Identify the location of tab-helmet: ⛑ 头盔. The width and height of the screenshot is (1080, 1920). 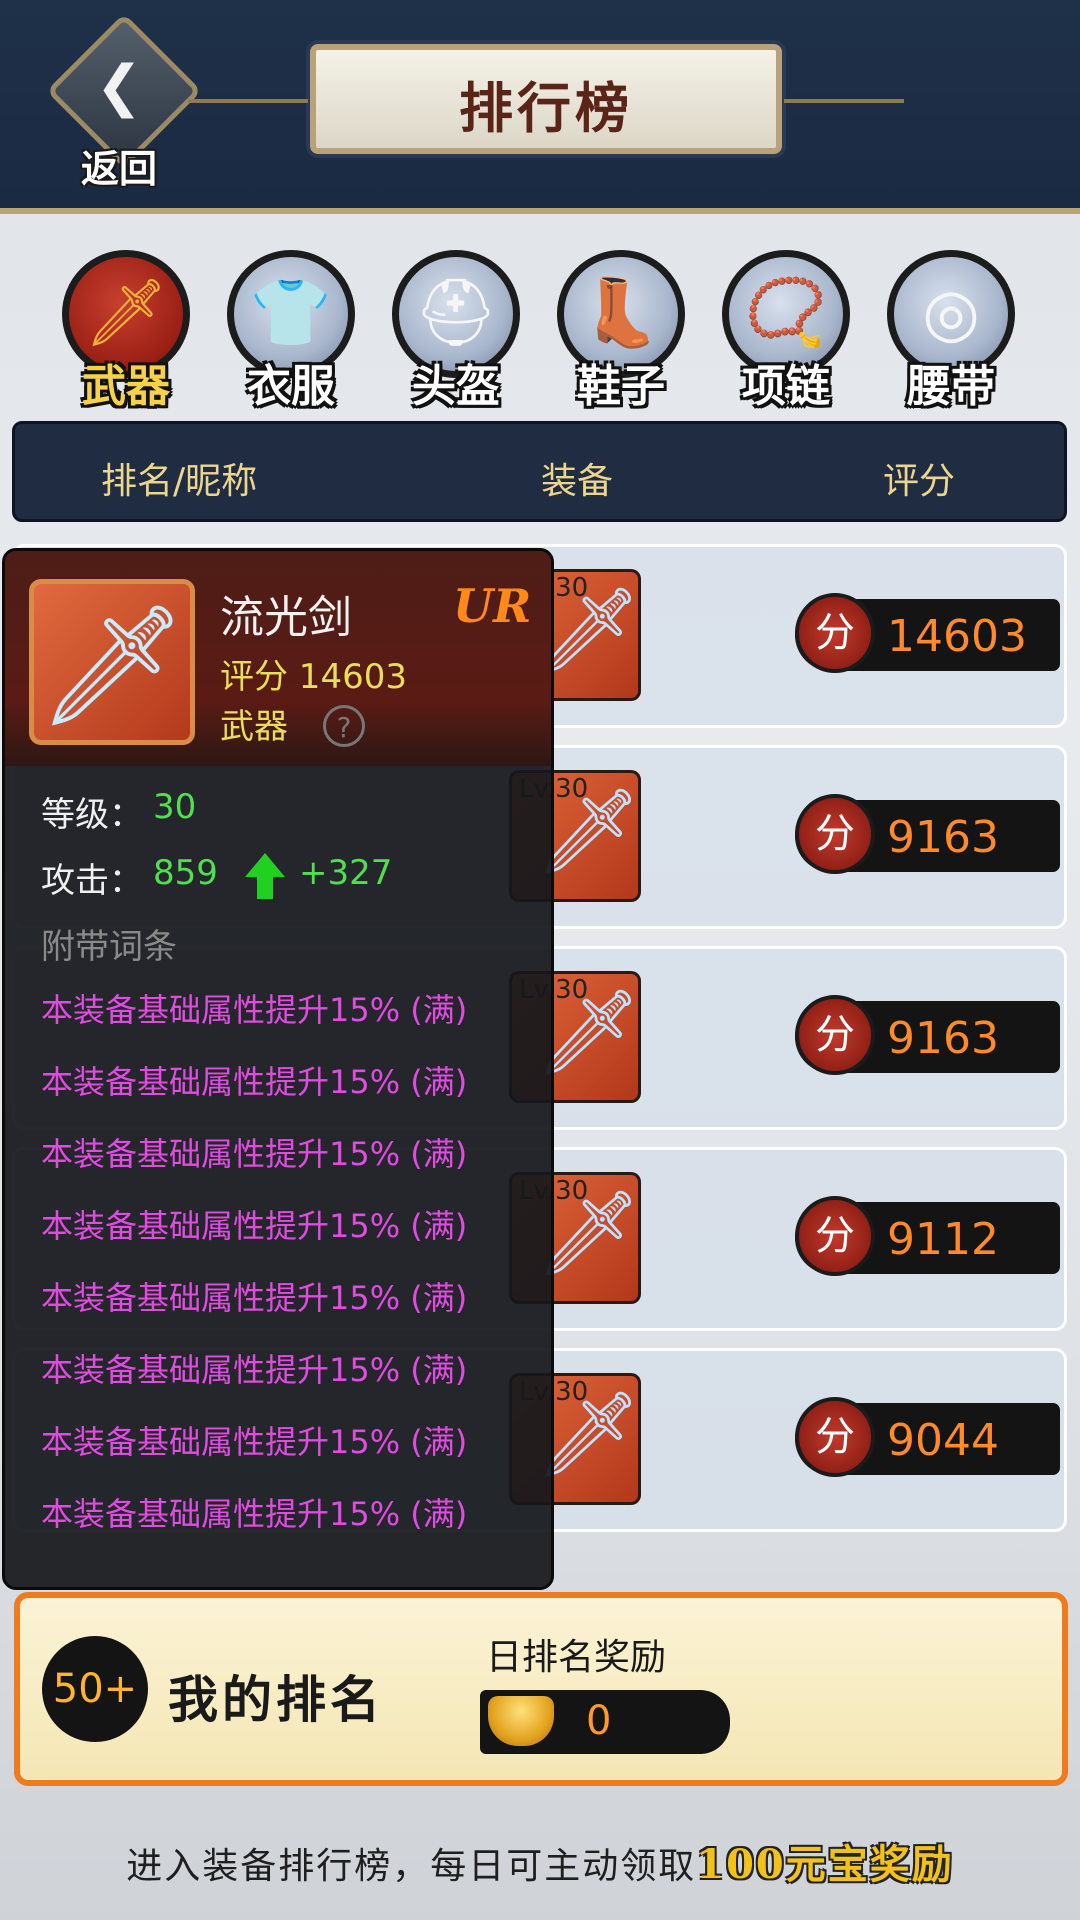
(456, 331).